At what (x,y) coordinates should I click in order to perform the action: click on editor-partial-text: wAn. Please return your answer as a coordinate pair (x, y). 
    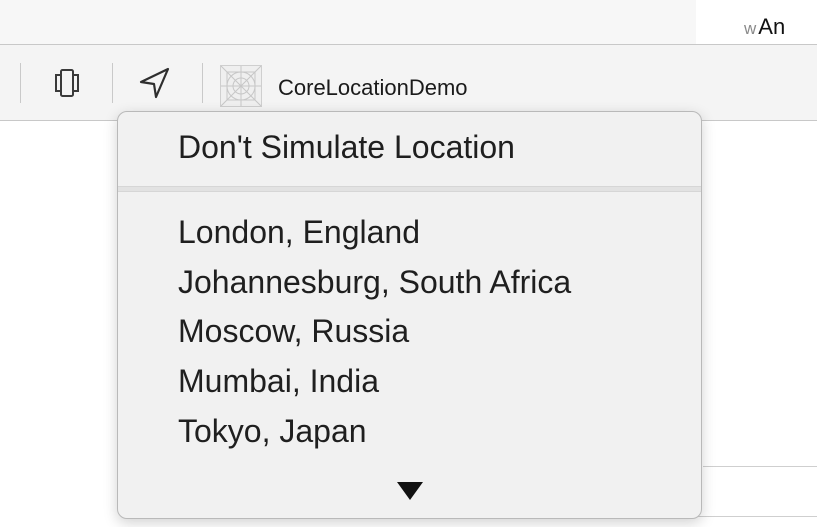
    Looking at the image, I should click on (764, 27).